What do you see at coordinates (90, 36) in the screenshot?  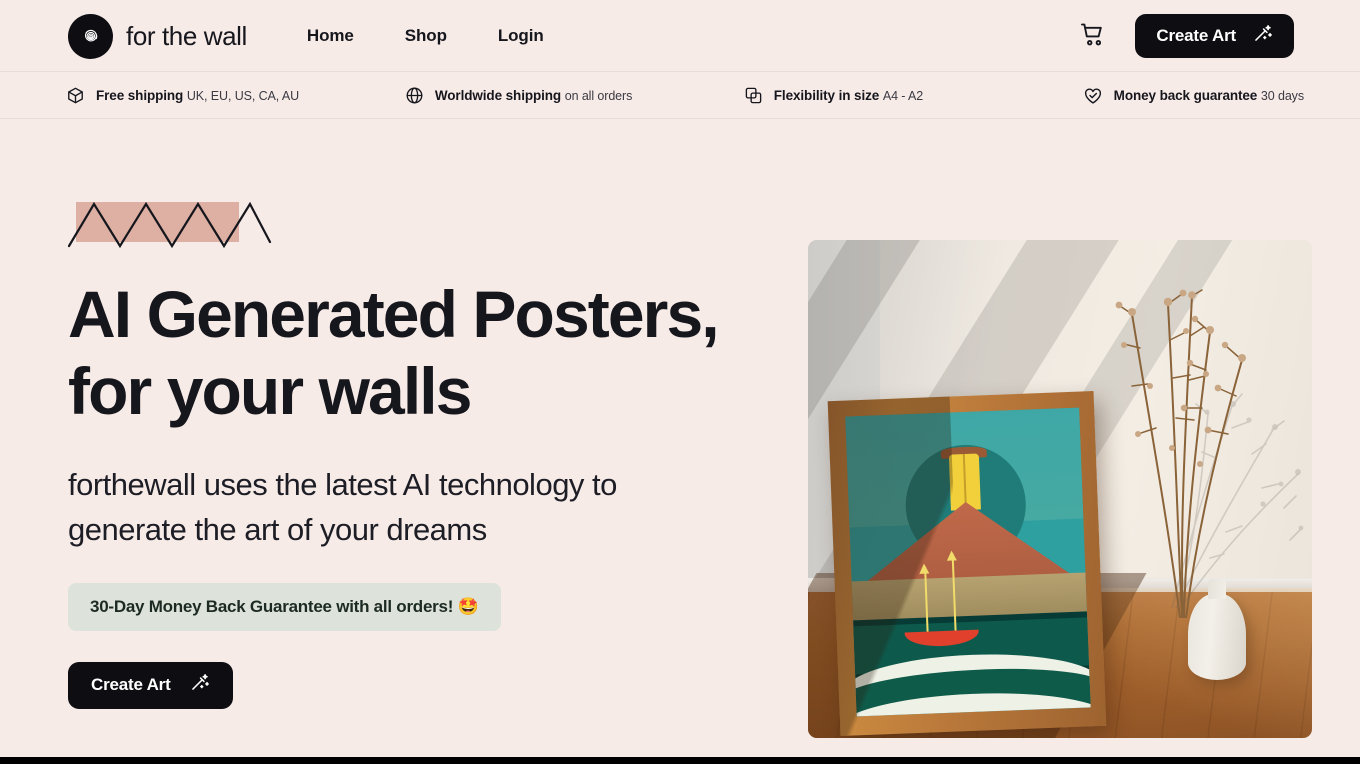 I see `scribble-ball-logo-icon` at bounding box center [90, 36].